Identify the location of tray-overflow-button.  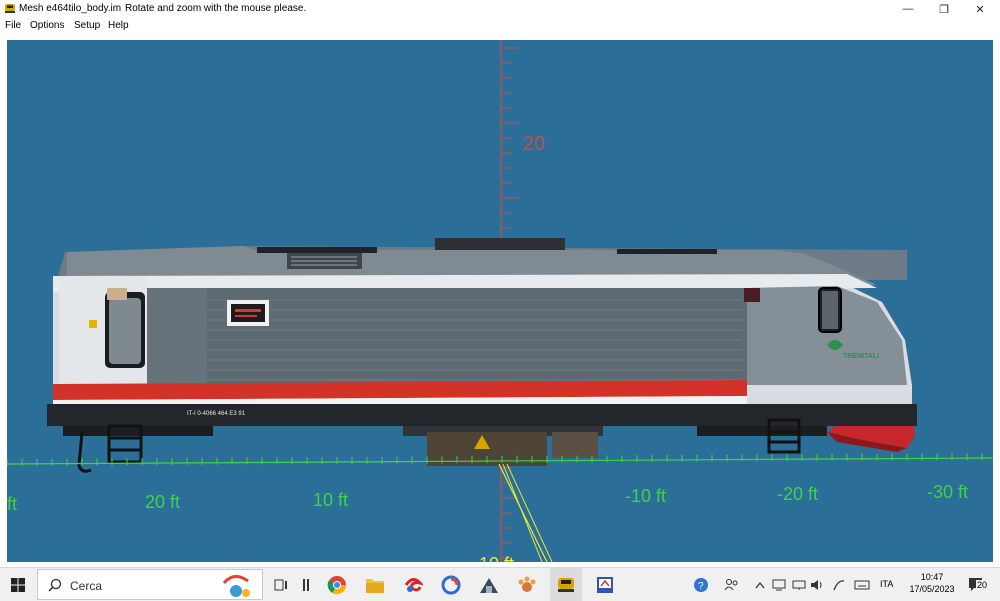
(760, 584).